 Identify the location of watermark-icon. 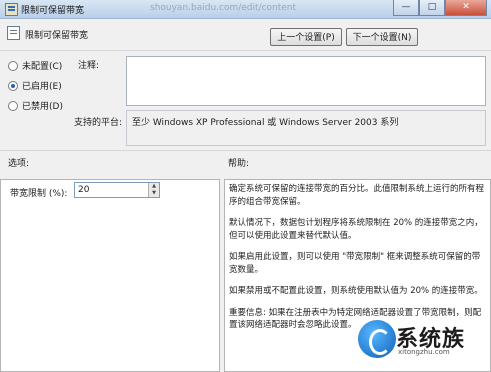
(377, 339).